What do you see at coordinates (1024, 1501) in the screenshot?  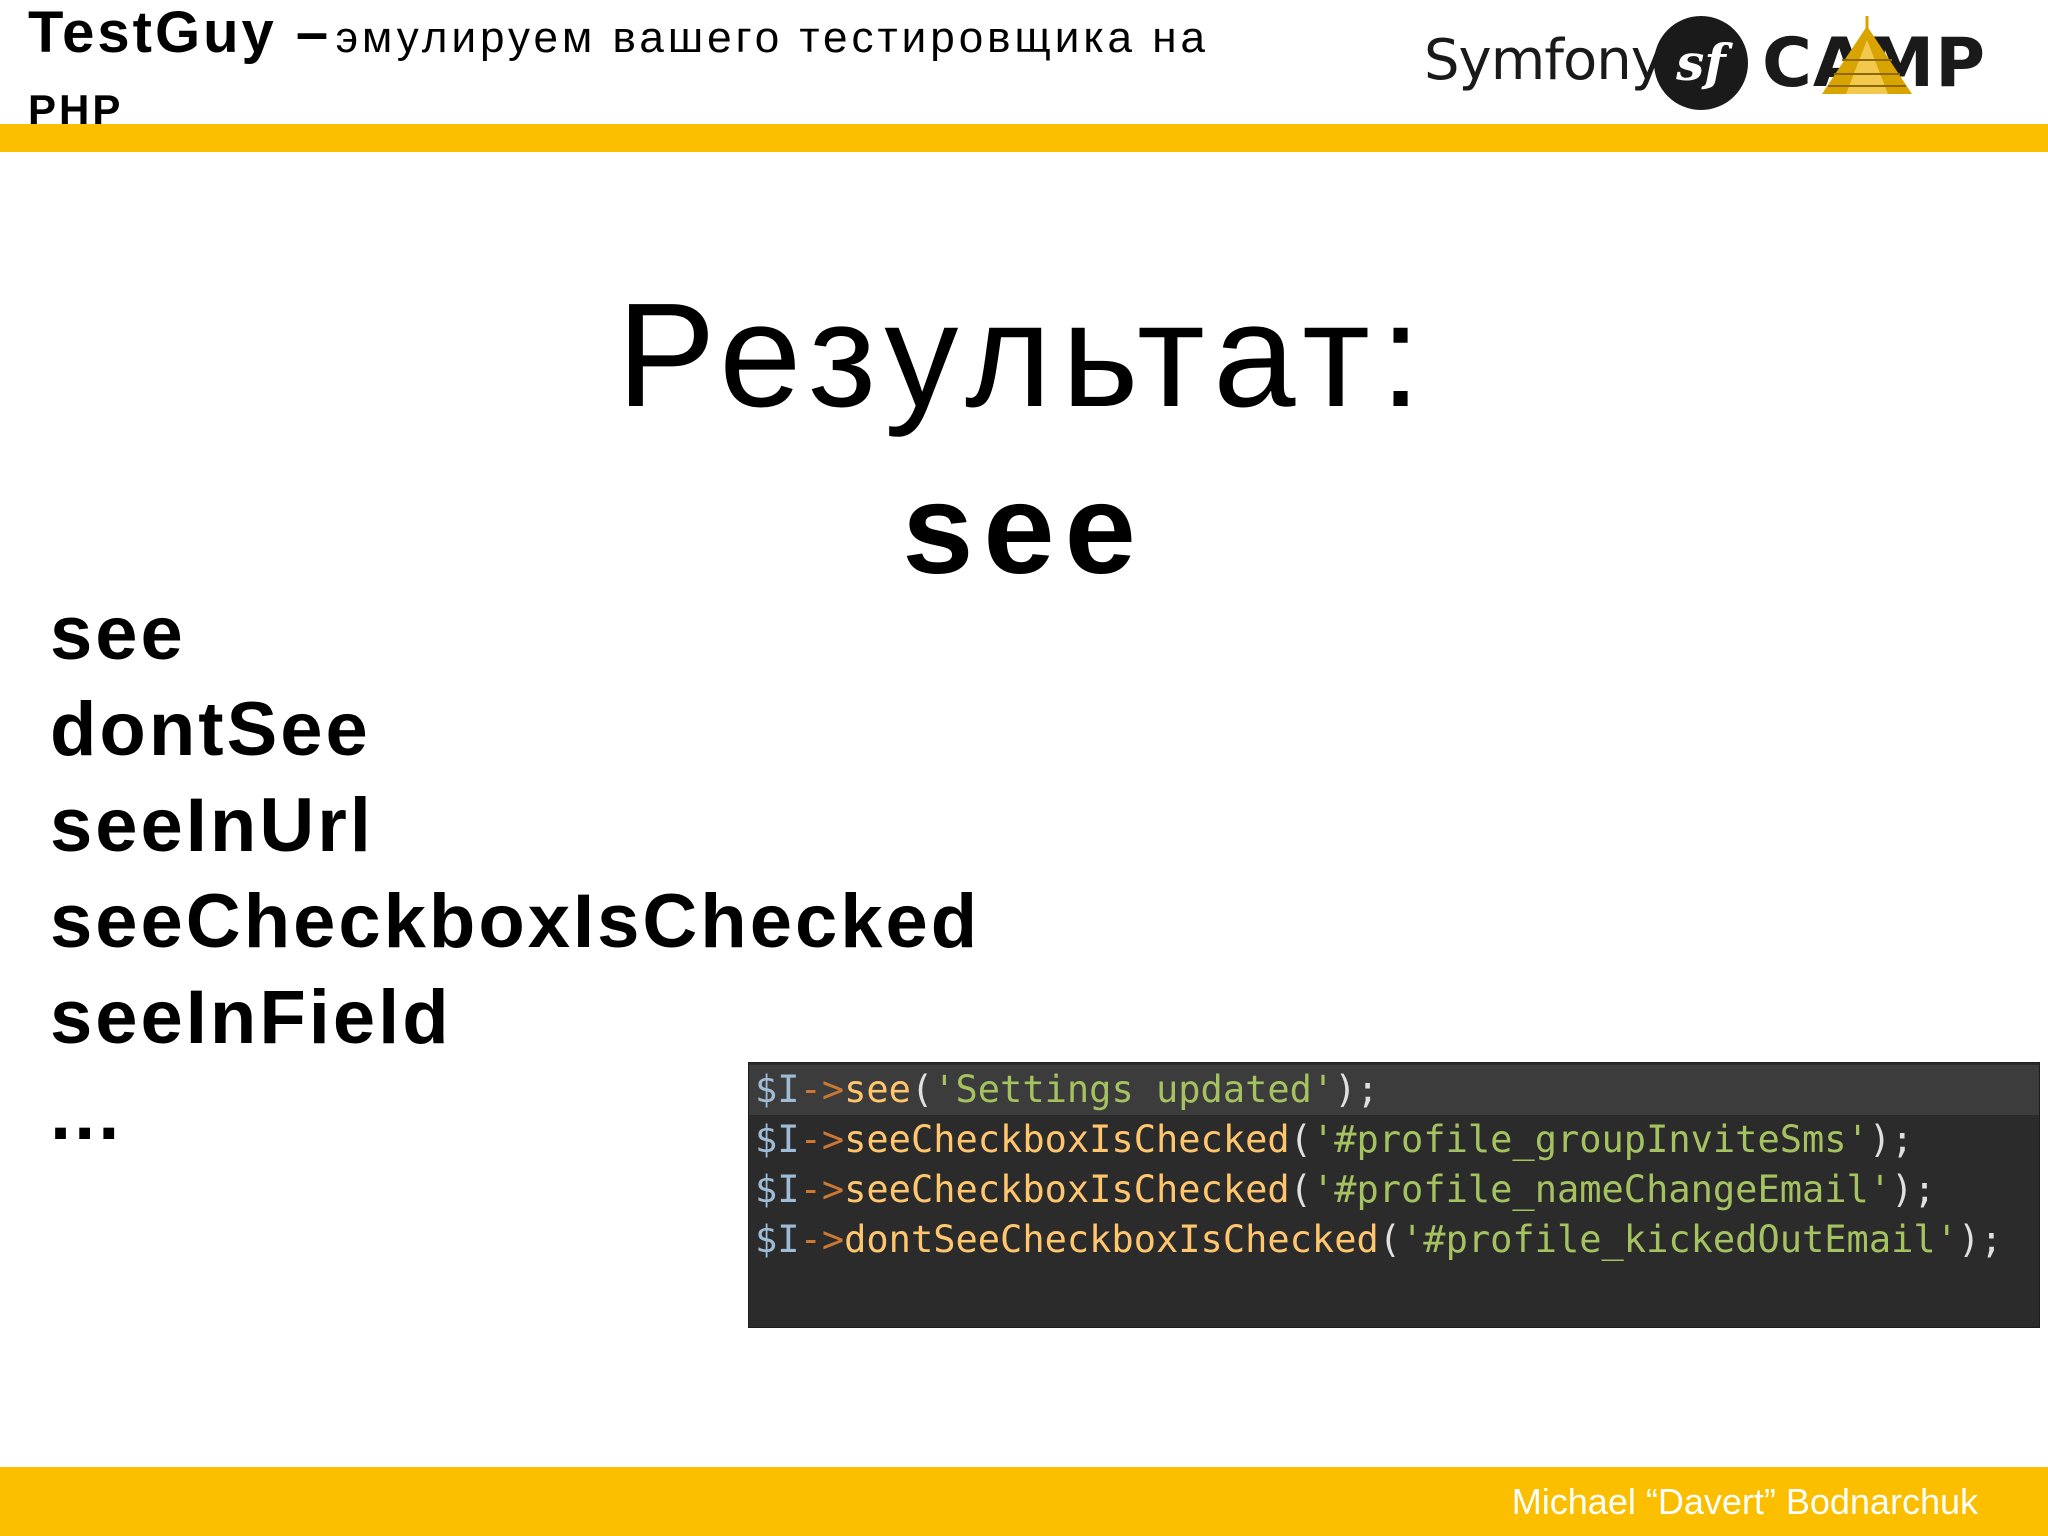 I see `slide-footer: Michael “Davert” Bodnarchuk` at bounding box center [1024, 1501].